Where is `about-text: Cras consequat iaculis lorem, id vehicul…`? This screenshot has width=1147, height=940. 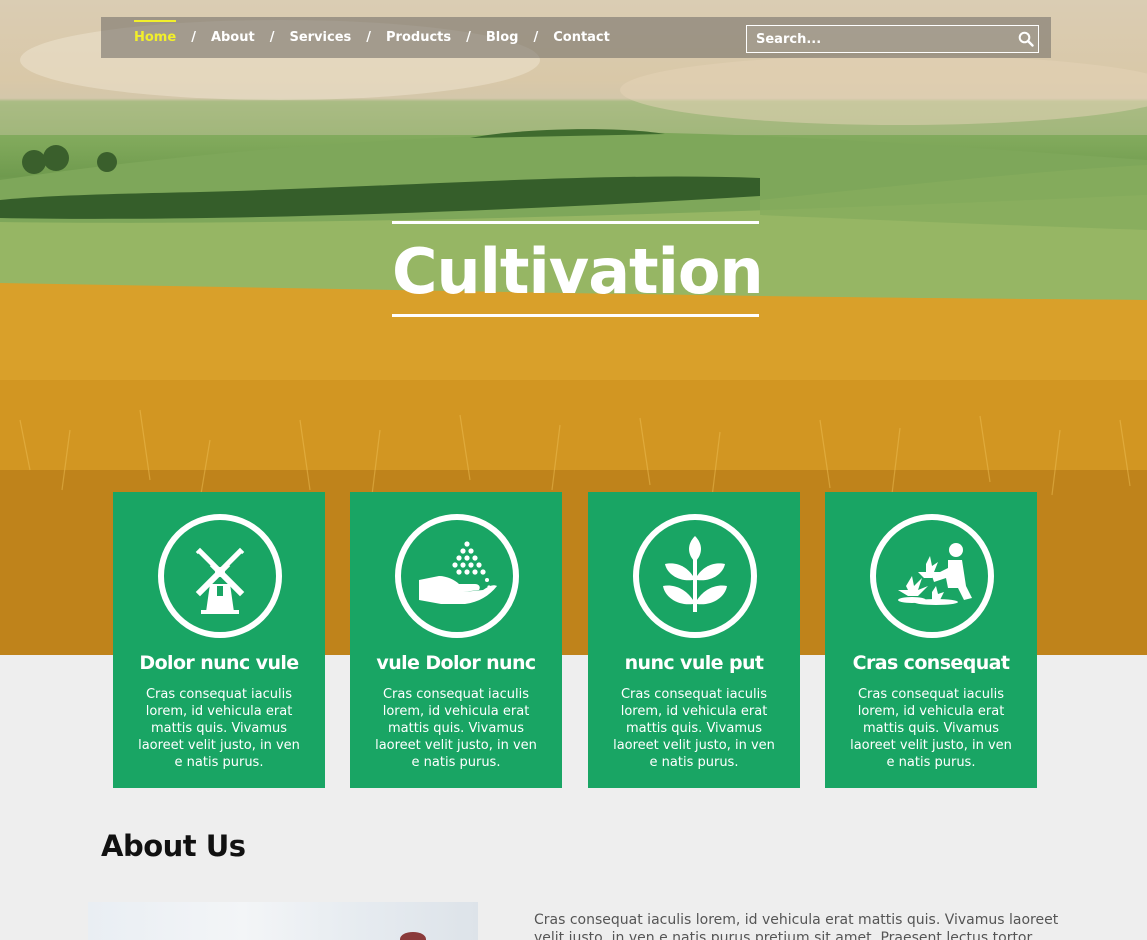
about-text: Cras consequat iaculis lorem, id vehicul… is located at coordinates (796, 926).